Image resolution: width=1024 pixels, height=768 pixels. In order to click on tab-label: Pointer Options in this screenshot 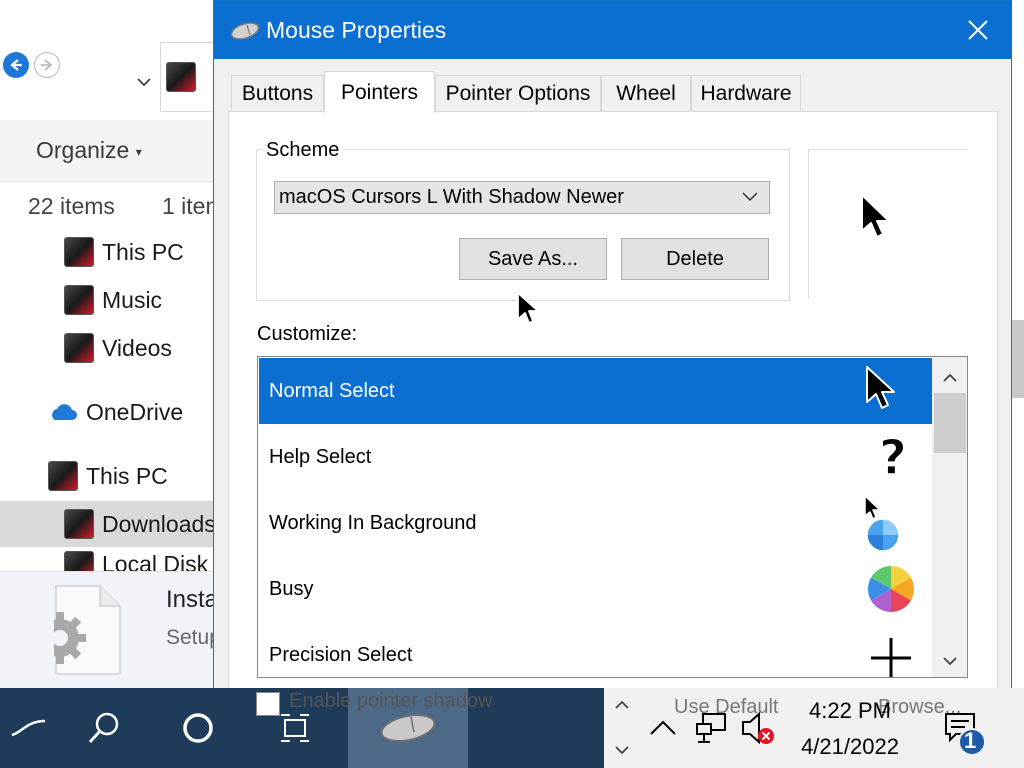, I will do `click(518, 93)`.